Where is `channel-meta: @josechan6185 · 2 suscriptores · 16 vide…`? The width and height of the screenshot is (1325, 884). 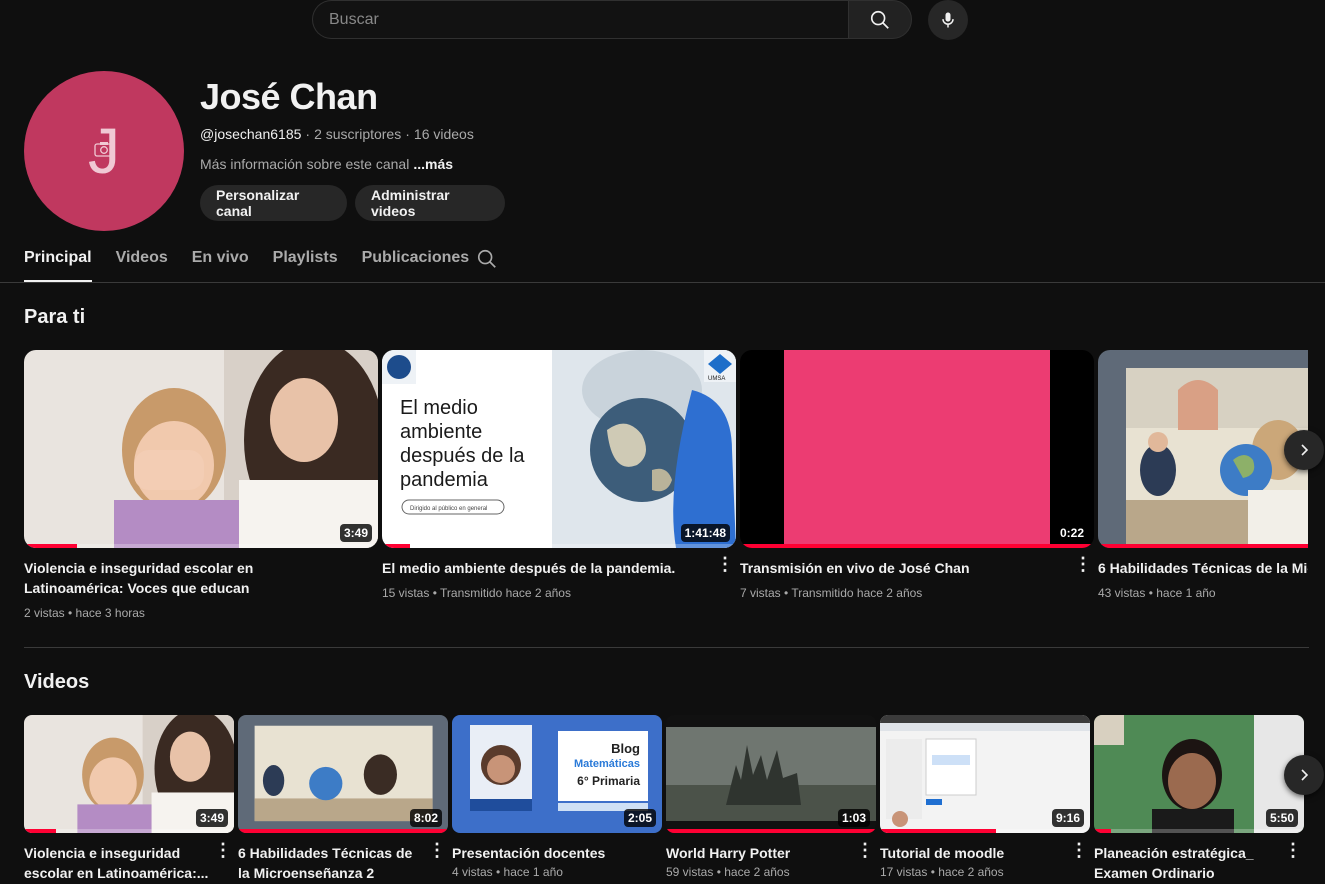 channel-meta: @josechan6185 · 2 suscriptores · 16 vide… is located at coordinates (337, 134).